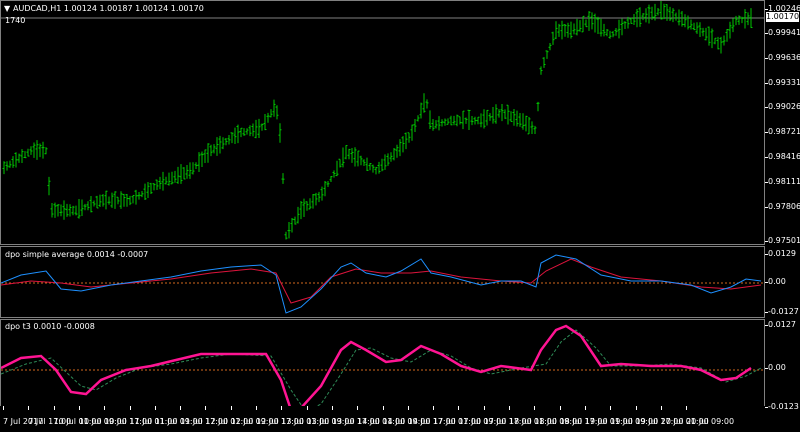 The image size is (800, 432). Describe the element at coordinates (782, 282) in the screenshot. I see `indicator1-axis: 0.0129 0.00 -0.0127` at that location.